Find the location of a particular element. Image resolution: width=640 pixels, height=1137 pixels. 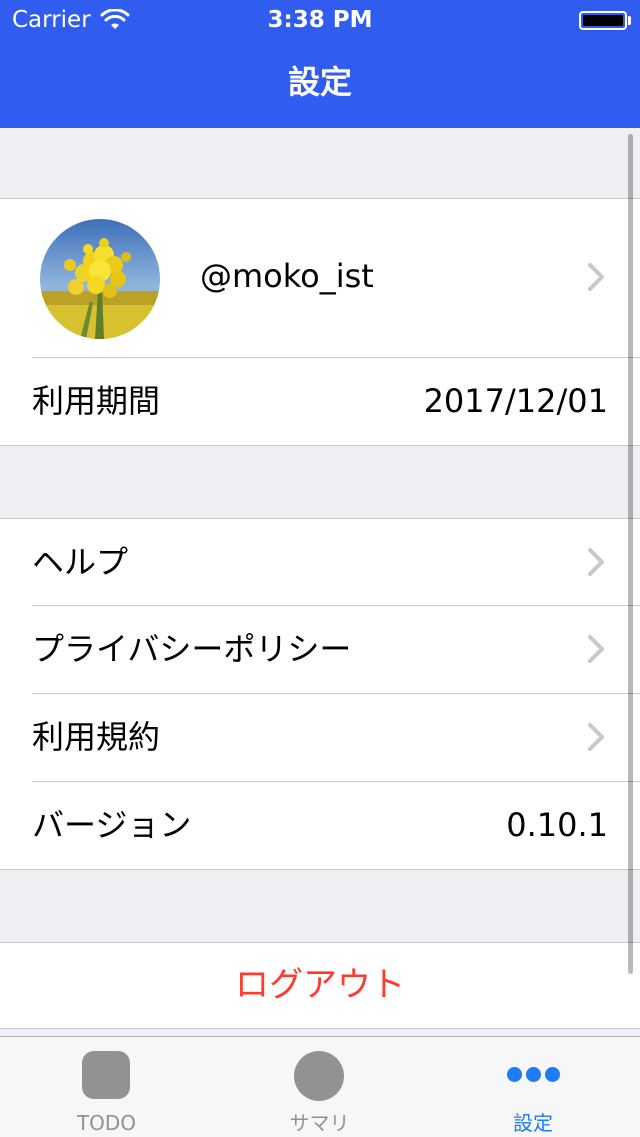

logout-button: ログアウト is located at coordinates (320, 985).